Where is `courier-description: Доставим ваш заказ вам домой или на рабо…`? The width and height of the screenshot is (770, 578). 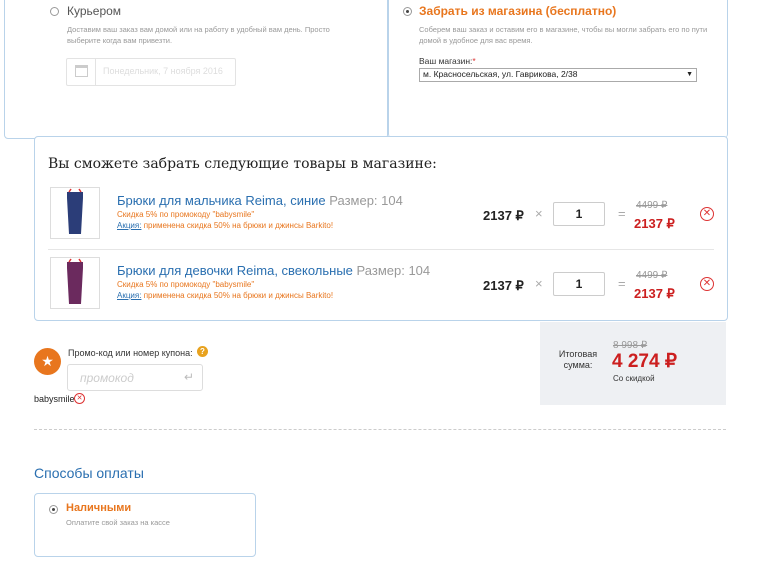 courier-description: Доставим ваш заказ вам домой или на рабо… is located at coordinates (198, 35).